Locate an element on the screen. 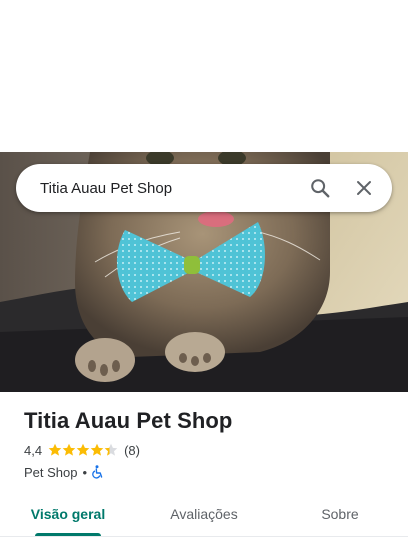  tab-about: Sobre is located at coordinates (340, 514).